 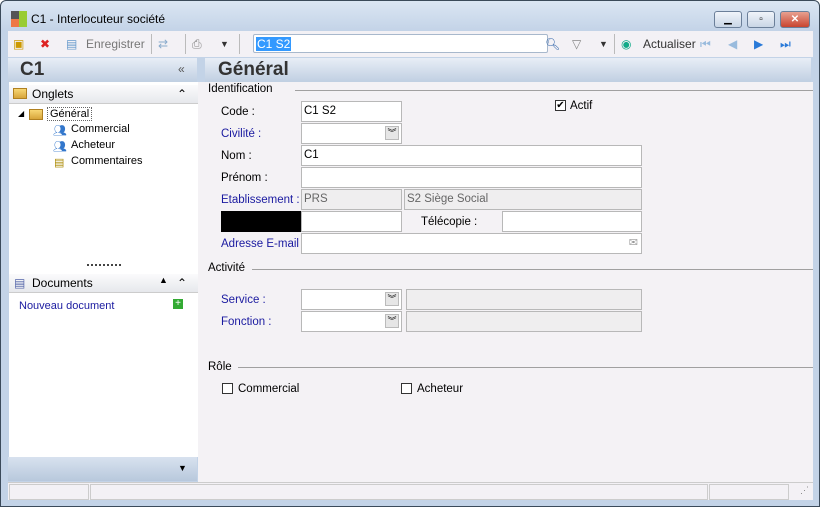 I want to click on onglets-header: Onglets ⌃, so click(x=103, y=94).